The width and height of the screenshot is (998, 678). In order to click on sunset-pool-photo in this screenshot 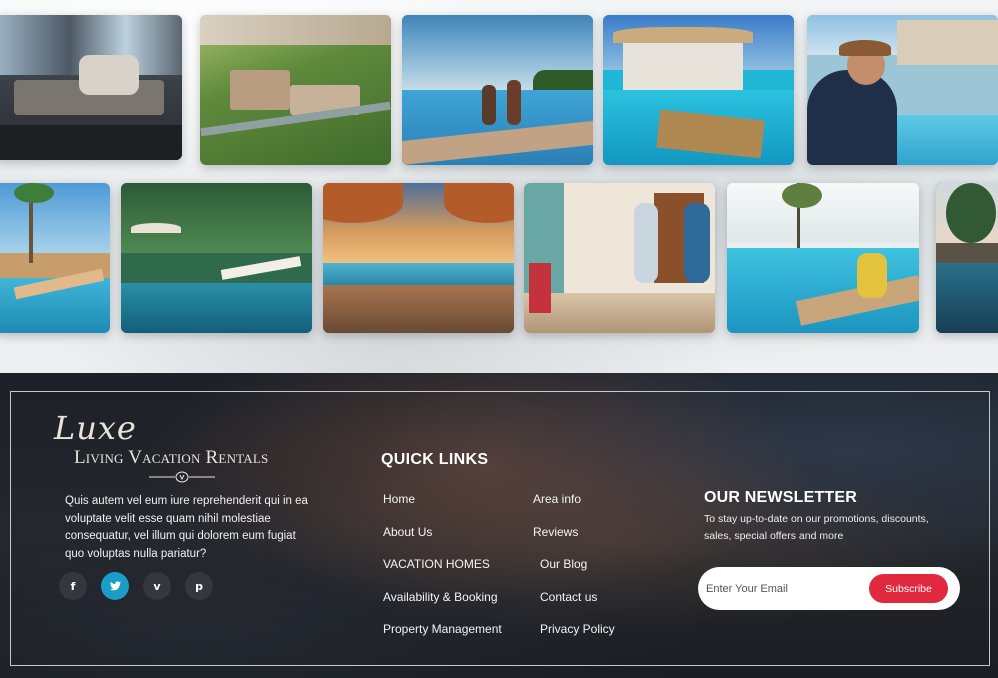, I will do `click(418, 258)`.